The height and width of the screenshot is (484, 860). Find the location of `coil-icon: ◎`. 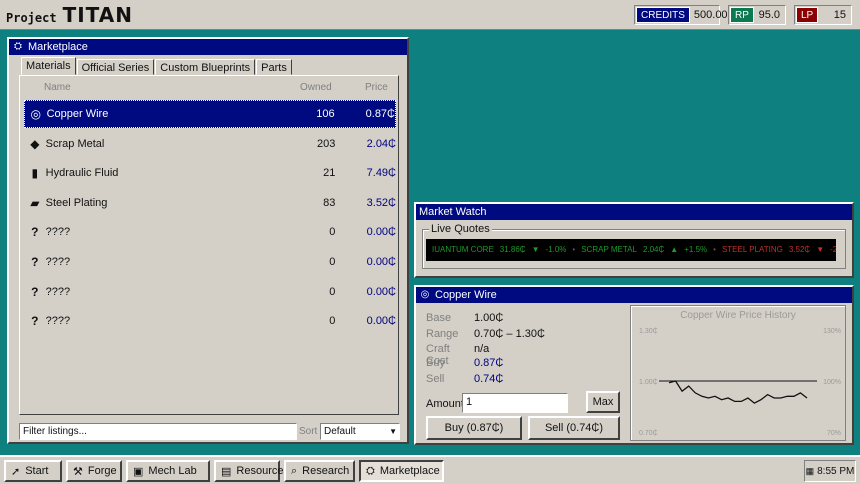

coil-icon: ◎ is located at coordinates (36, 114).